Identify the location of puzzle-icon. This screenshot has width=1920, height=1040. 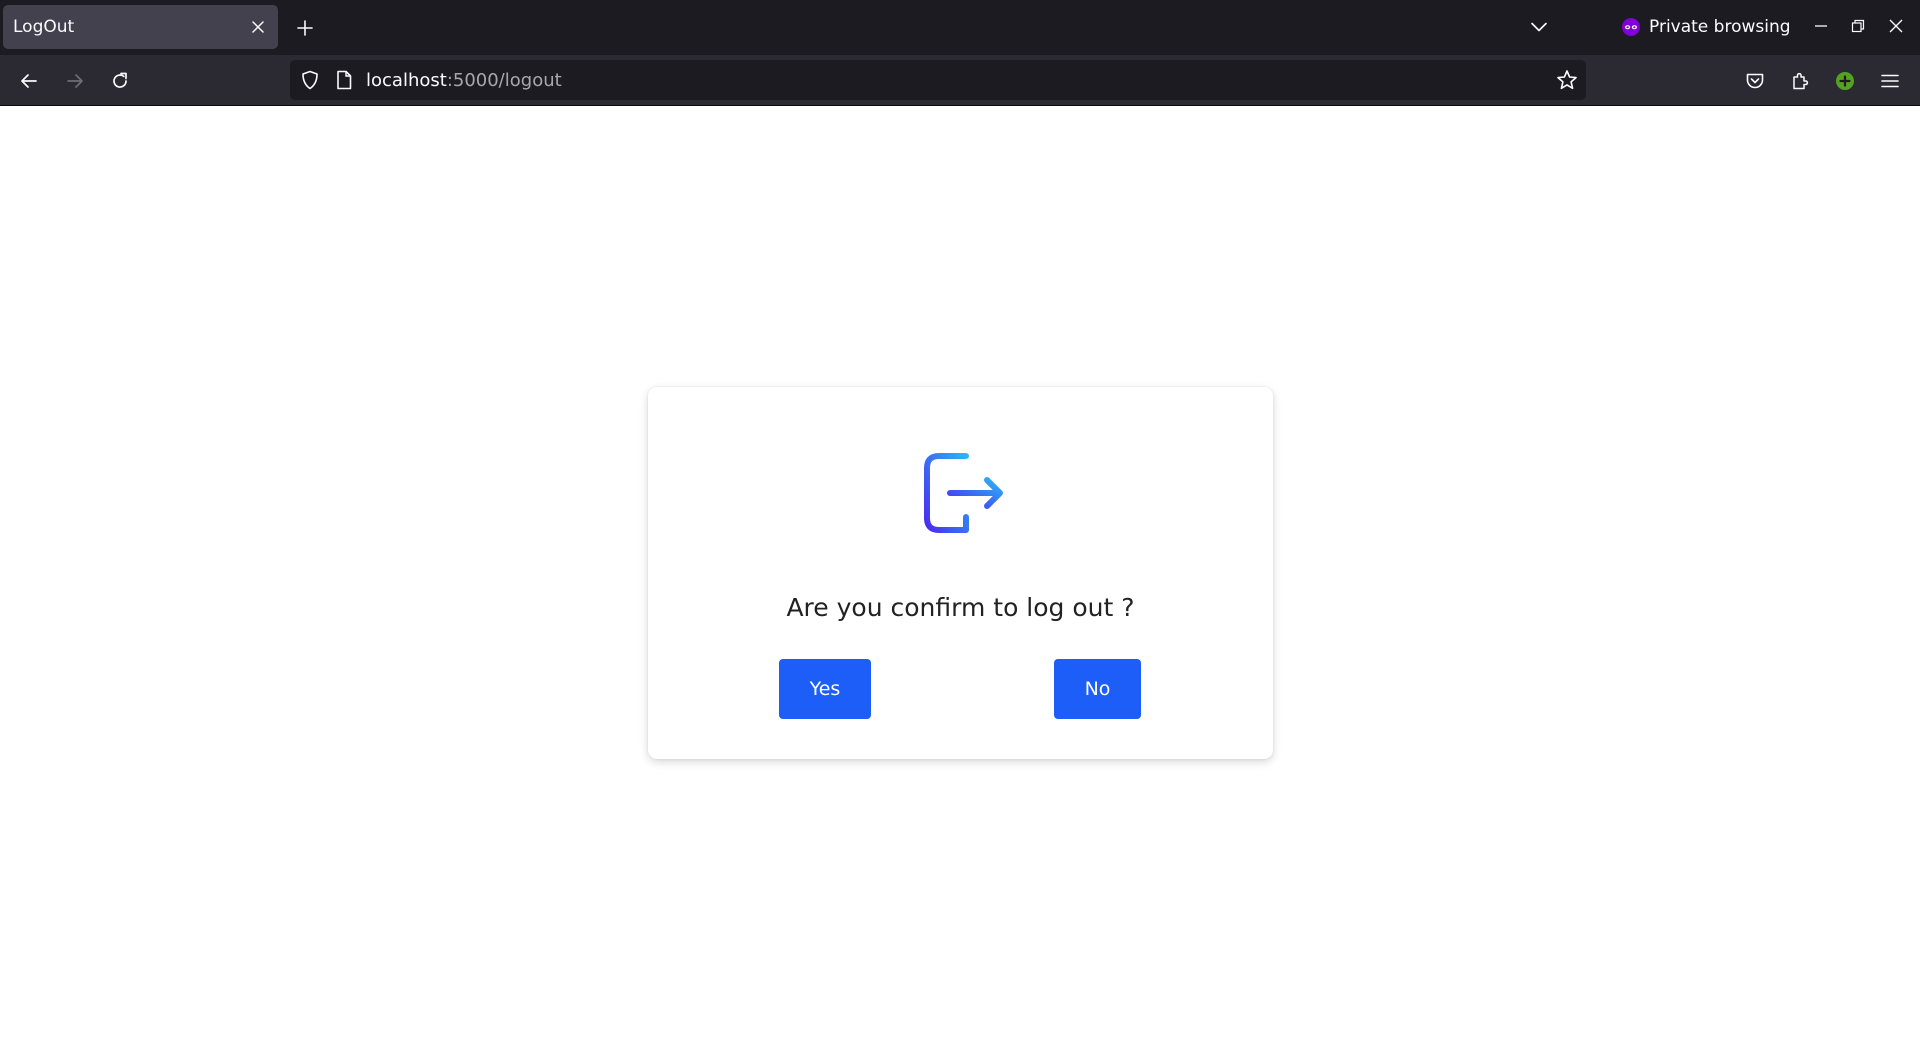
(1801, 81).